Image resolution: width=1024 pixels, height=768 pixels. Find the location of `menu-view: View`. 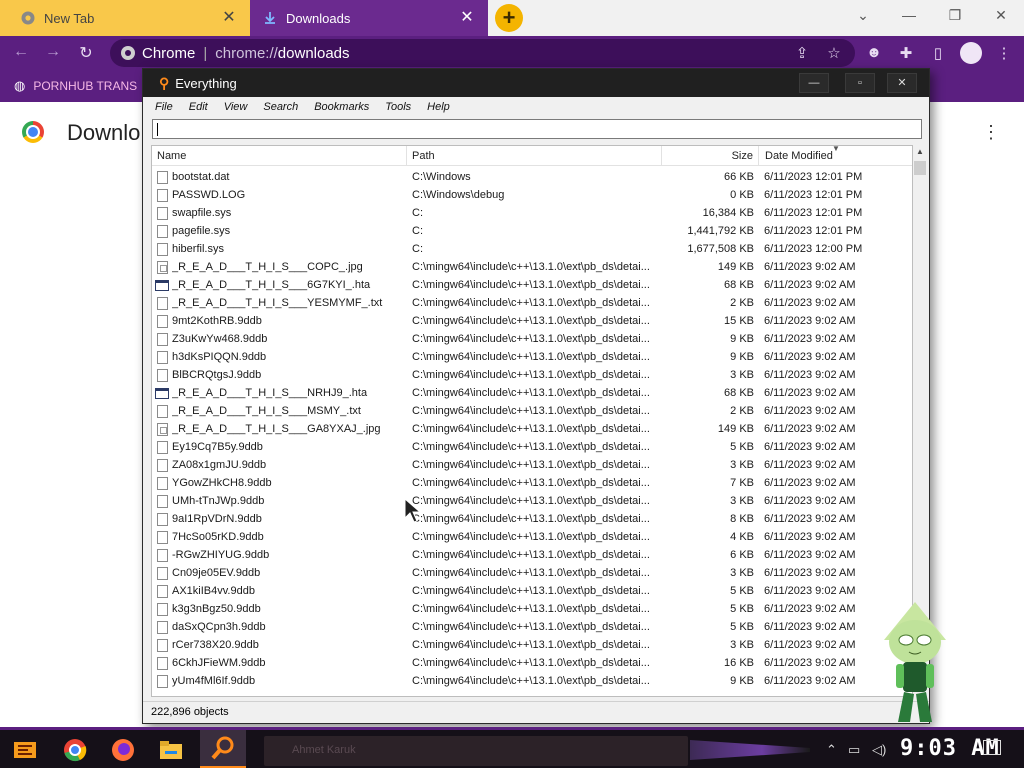

menu-view: View is located at coordinates (236, 107).